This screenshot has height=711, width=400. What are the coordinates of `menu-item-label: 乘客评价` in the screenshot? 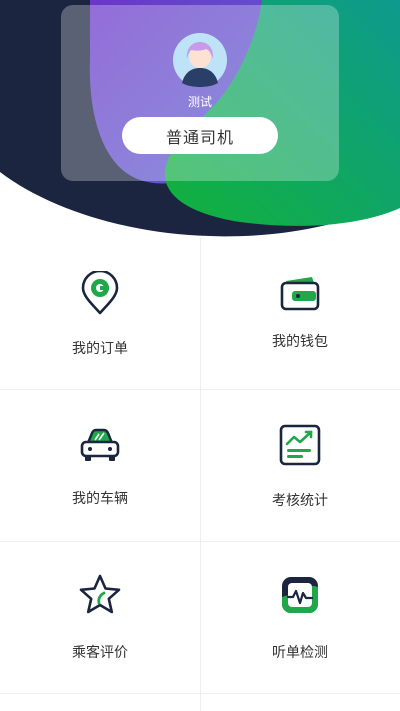 It's located at (100, 653).